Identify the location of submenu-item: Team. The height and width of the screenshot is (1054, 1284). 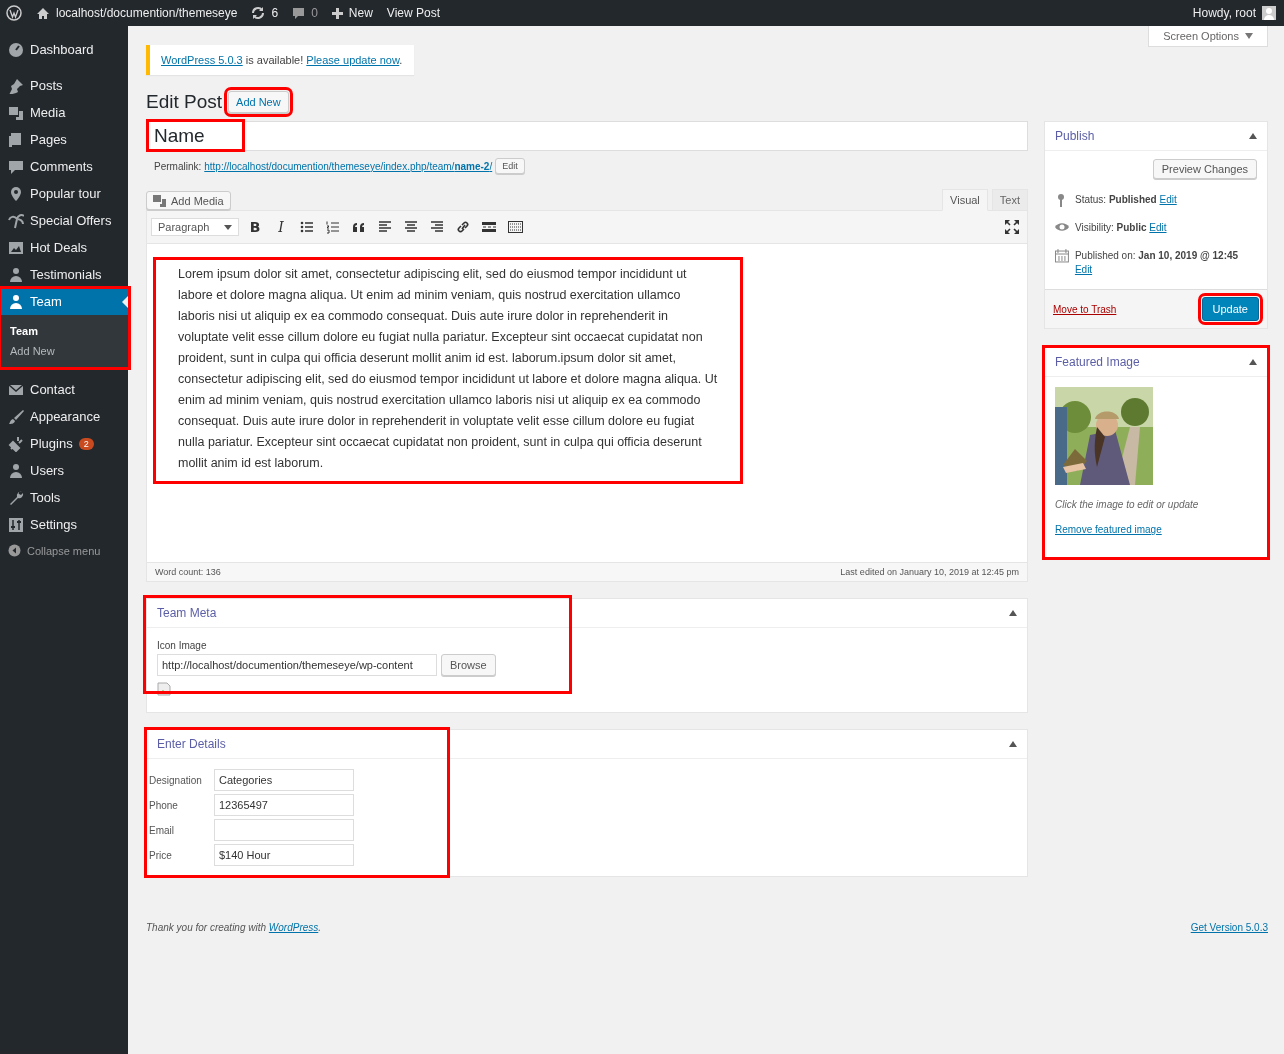
(64, 331).